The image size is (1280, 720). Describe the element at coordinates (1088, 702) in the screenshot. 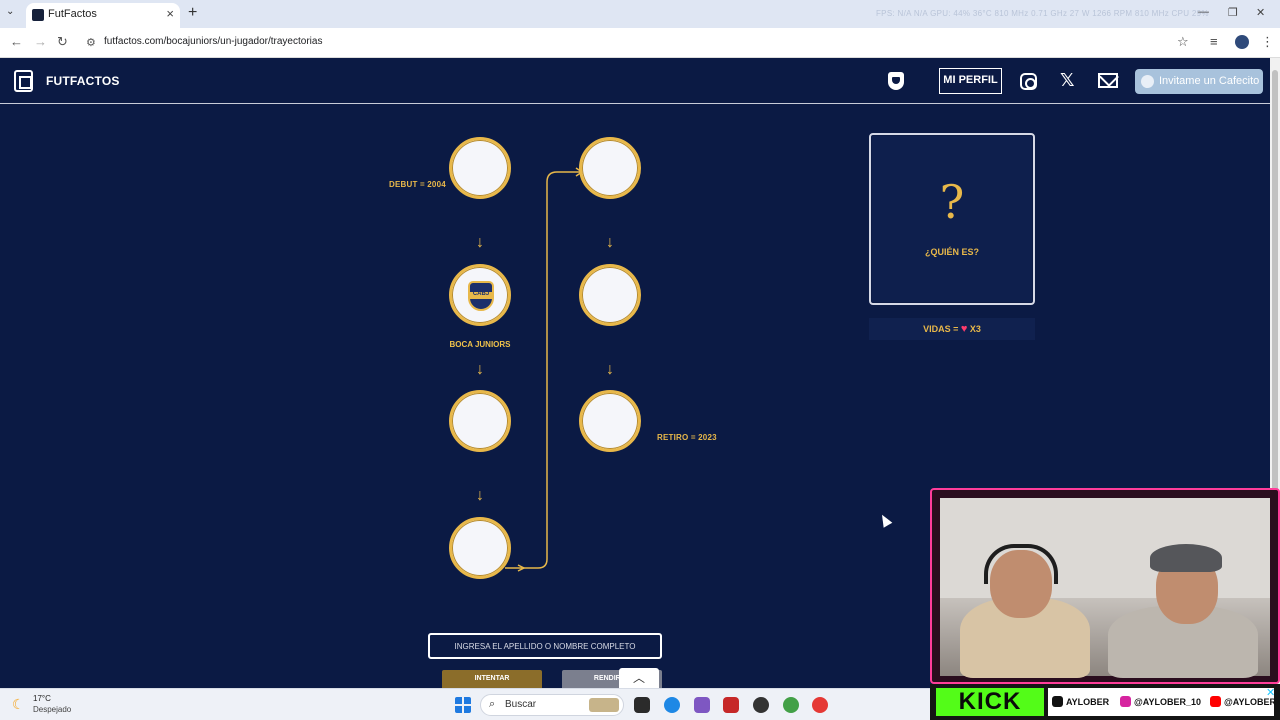

I see `tiktok-handle: AYLOBER` at that location.